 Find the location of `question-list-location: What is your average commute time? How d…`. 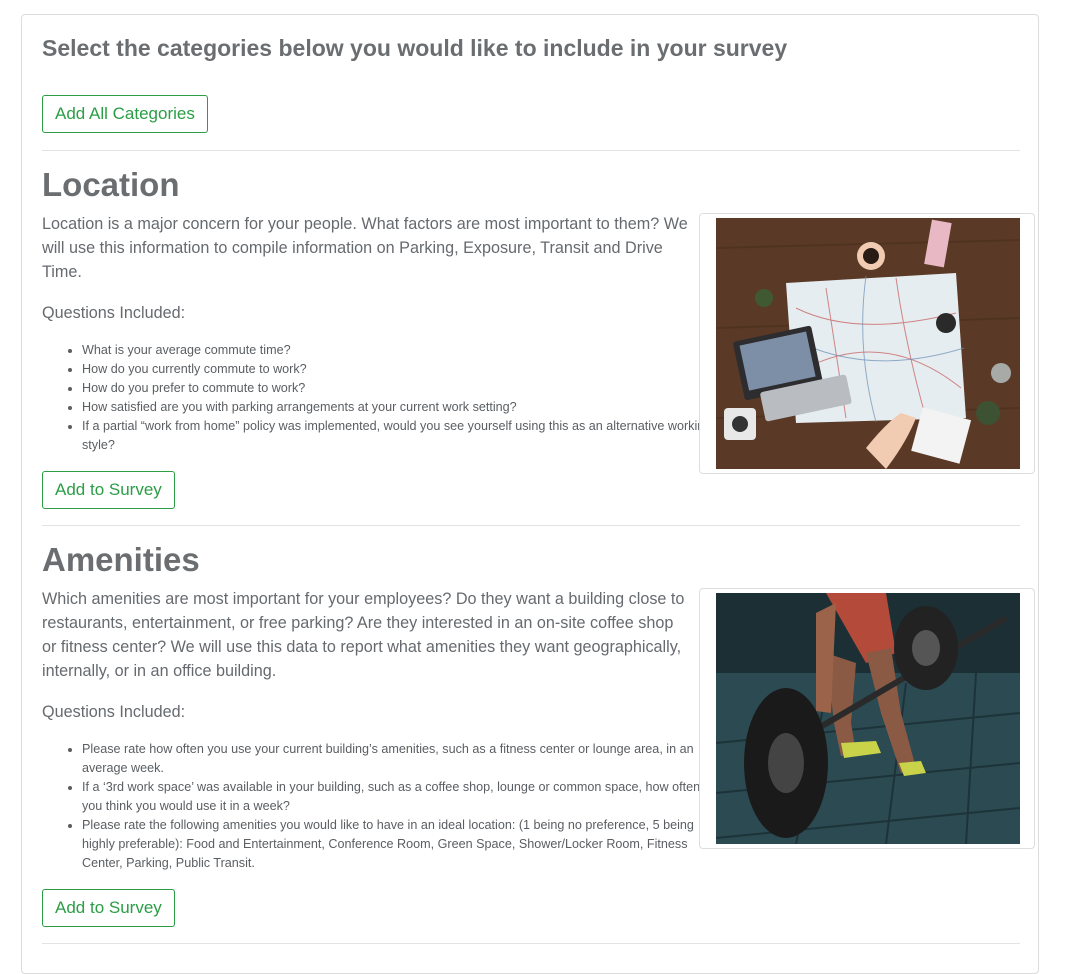

question-list-location: What is your average commute time? How d… is located at coordinates (382, 398).